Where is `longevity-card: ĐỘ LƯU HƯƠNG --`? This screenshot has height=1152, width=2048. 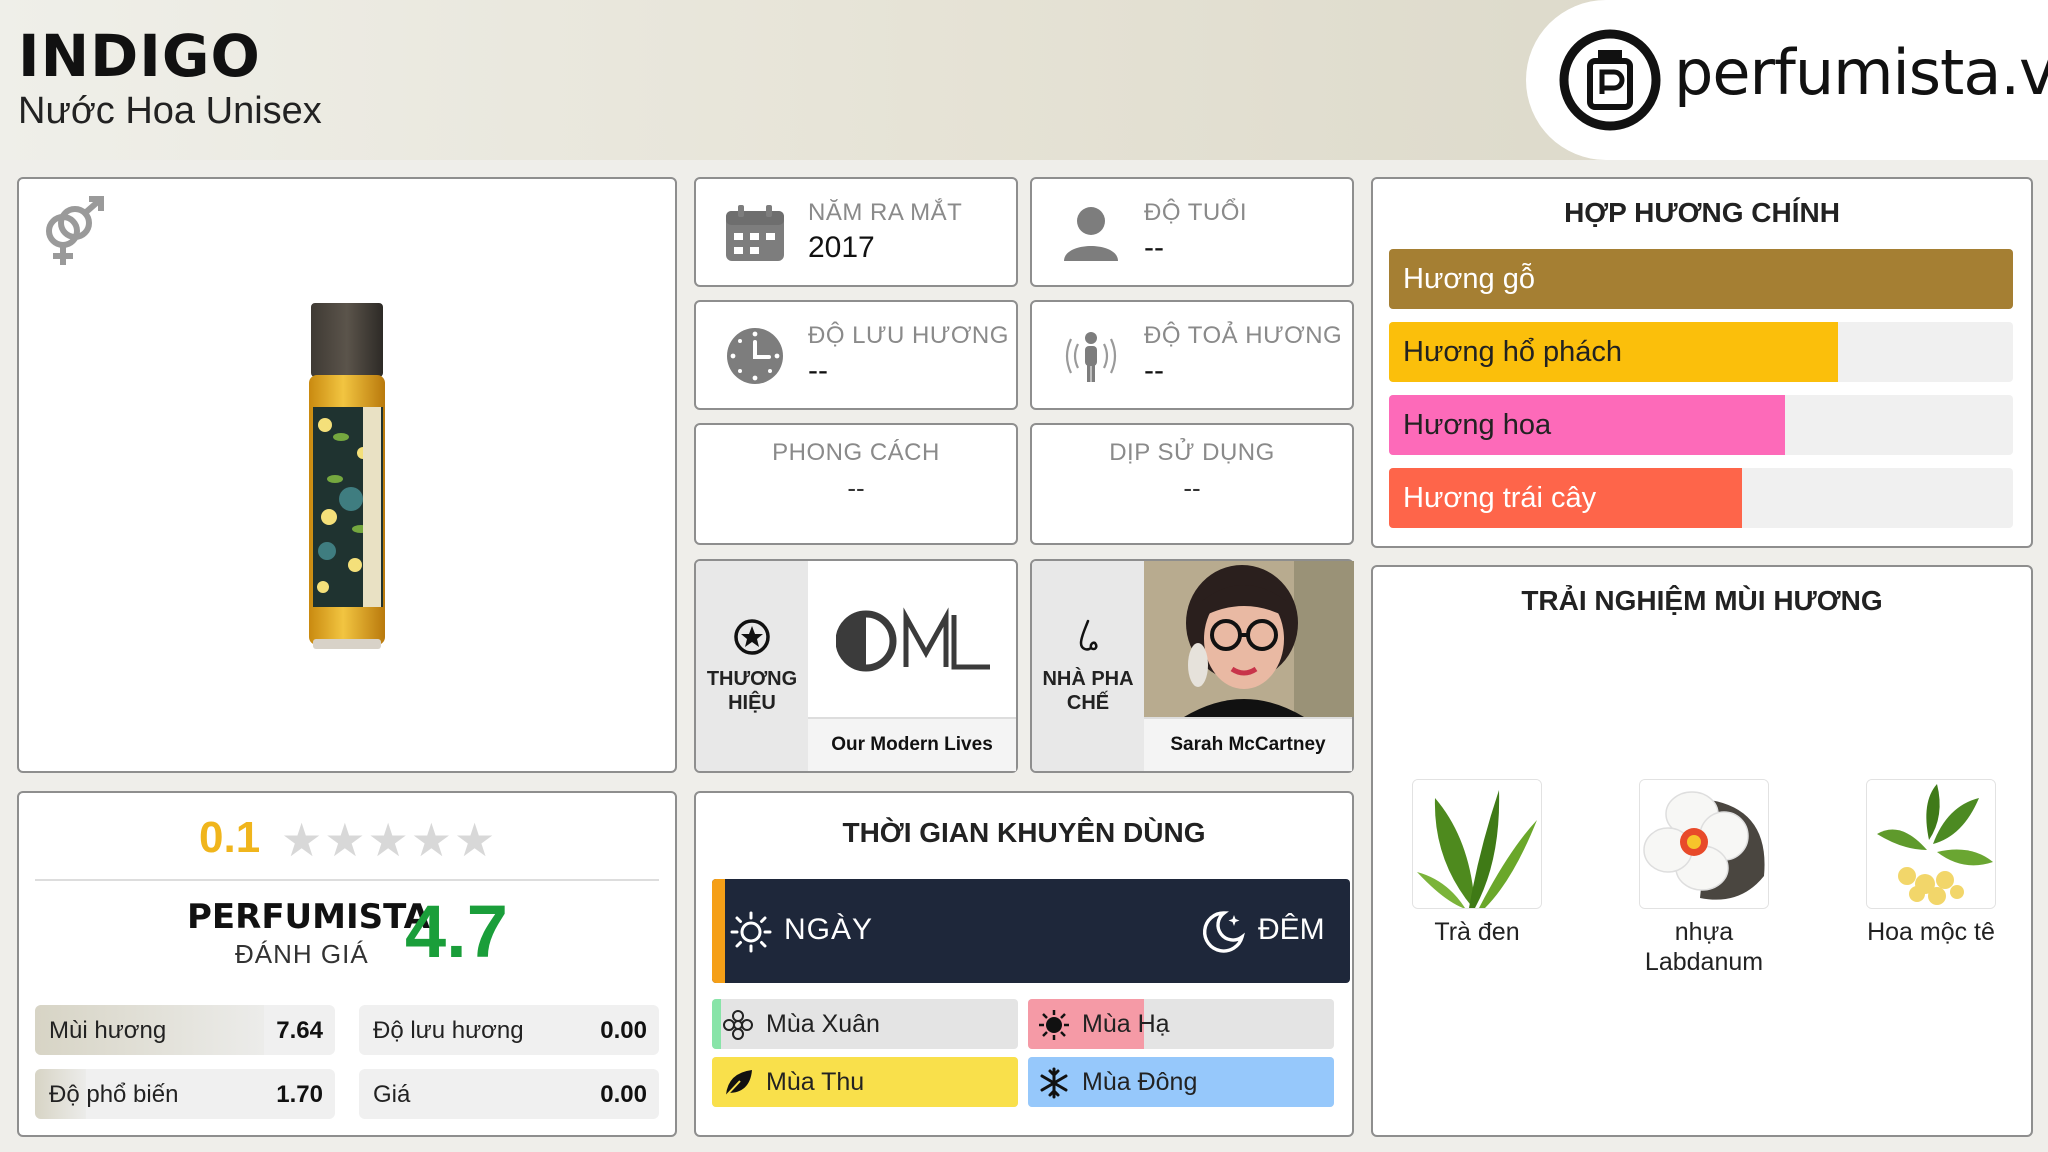
longevity-card: ĐỘ LƯU HƯƠNG -- is located at coordinates (856, 355).